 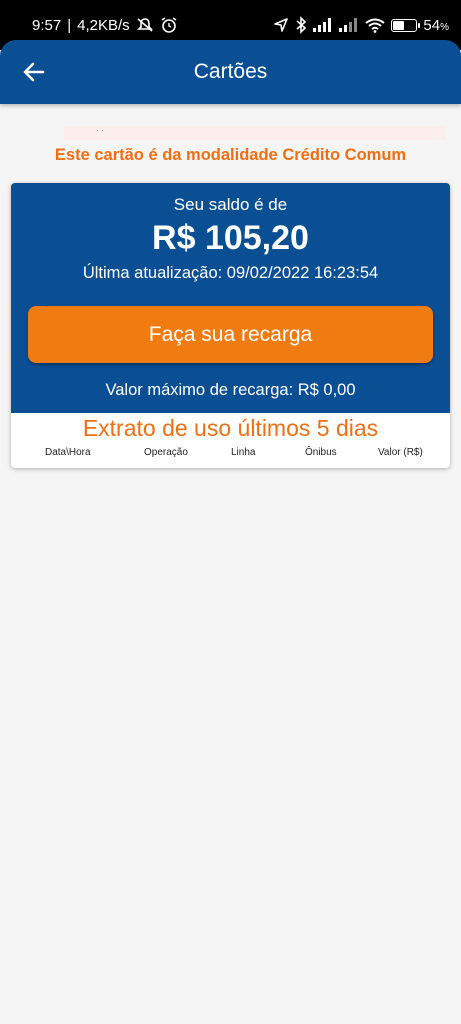 What do you see at coordinates (399, 25) in the screenshot?
I see `battery-fill` at bounding box center [399, 25].